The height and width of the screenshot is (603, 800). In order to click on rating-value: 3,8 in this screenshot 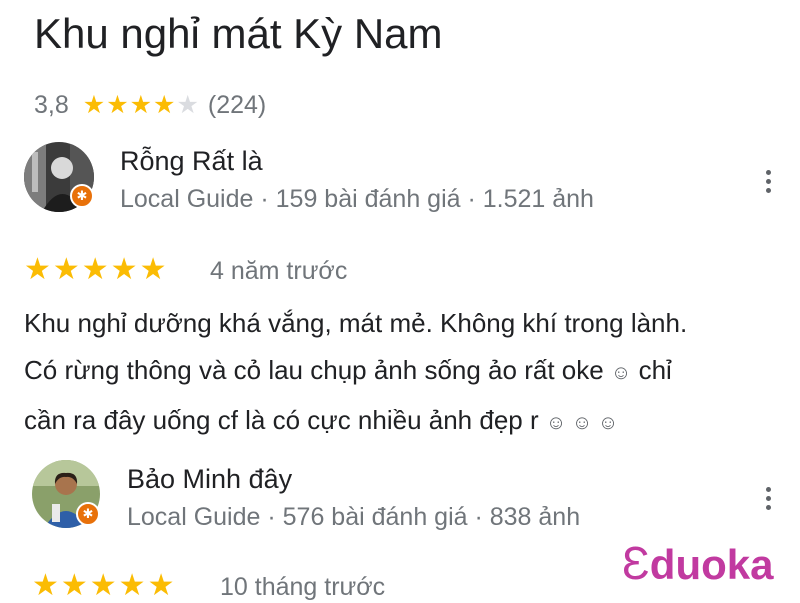, I will do `click(51, 104)`.